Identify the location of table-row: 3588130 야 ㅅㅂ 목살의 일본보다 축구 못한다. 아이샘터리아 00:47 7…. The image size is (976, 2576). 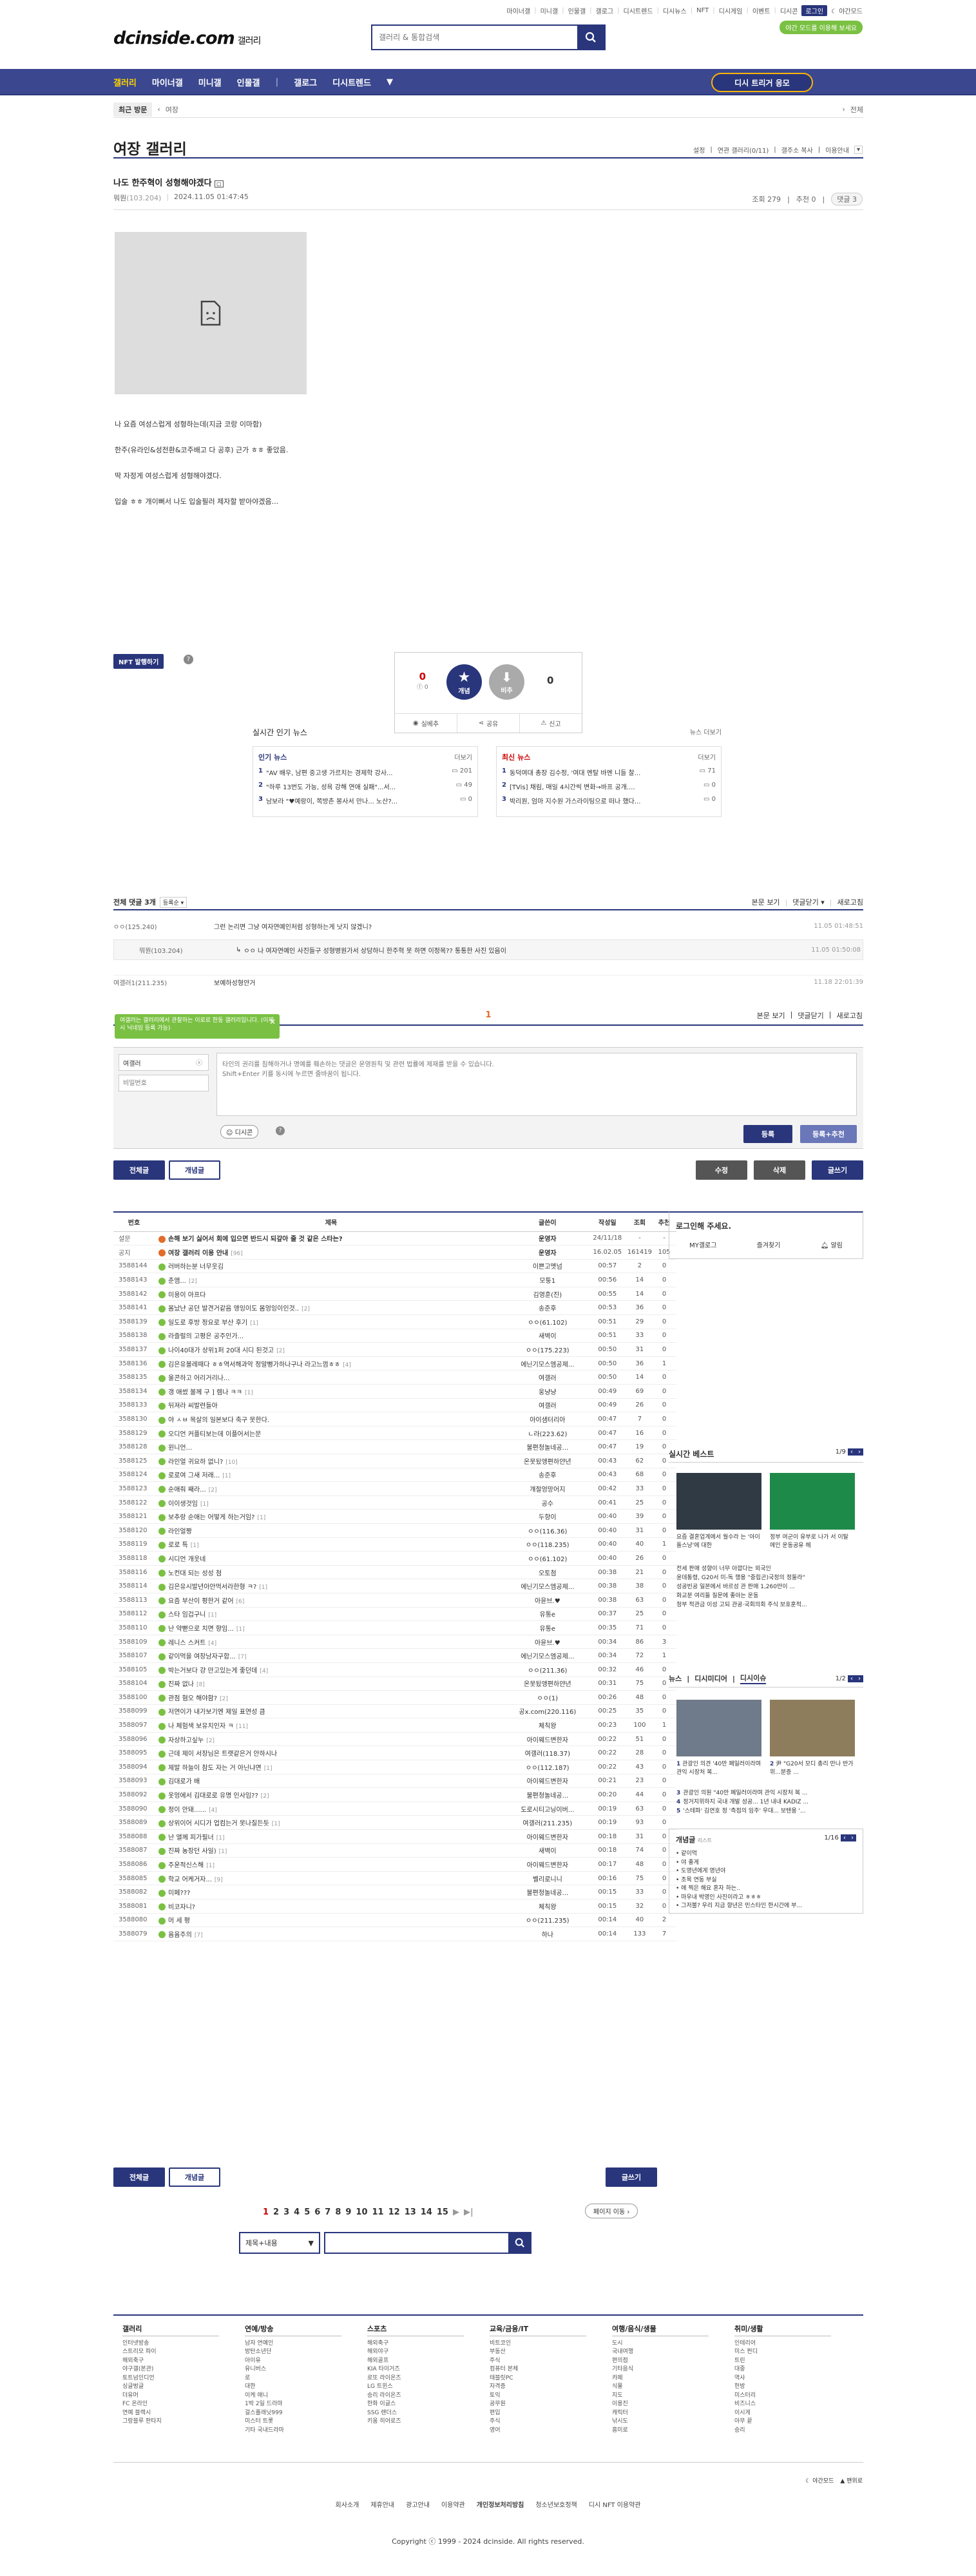
(394, 1419).